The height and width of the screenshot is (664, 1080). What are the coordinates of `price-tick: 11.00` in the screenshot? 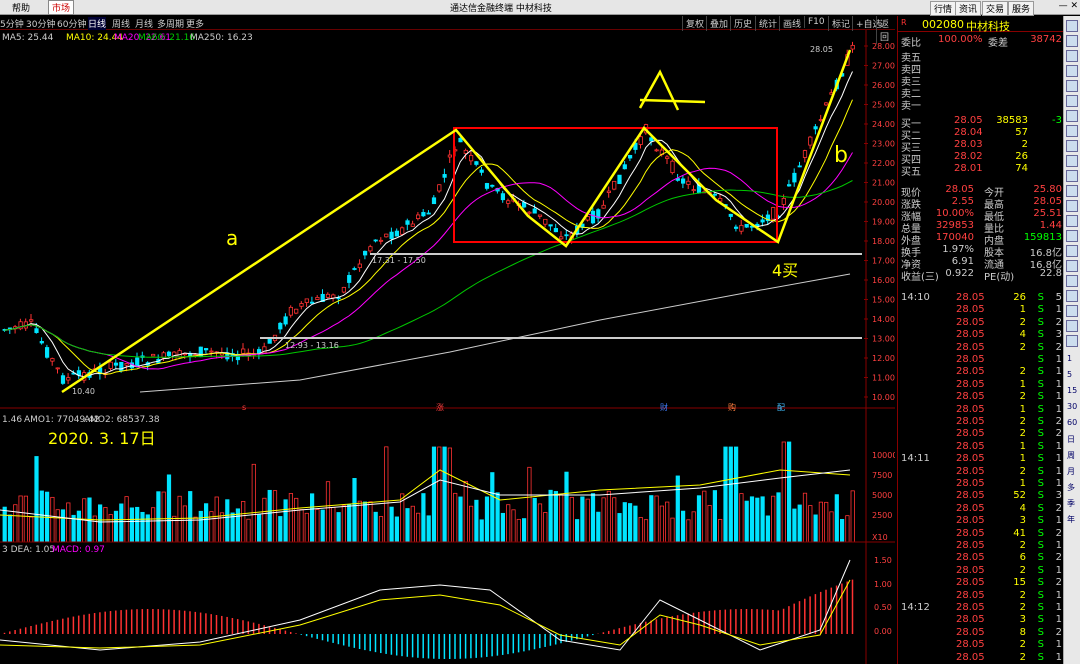 It's located at (883, 378).